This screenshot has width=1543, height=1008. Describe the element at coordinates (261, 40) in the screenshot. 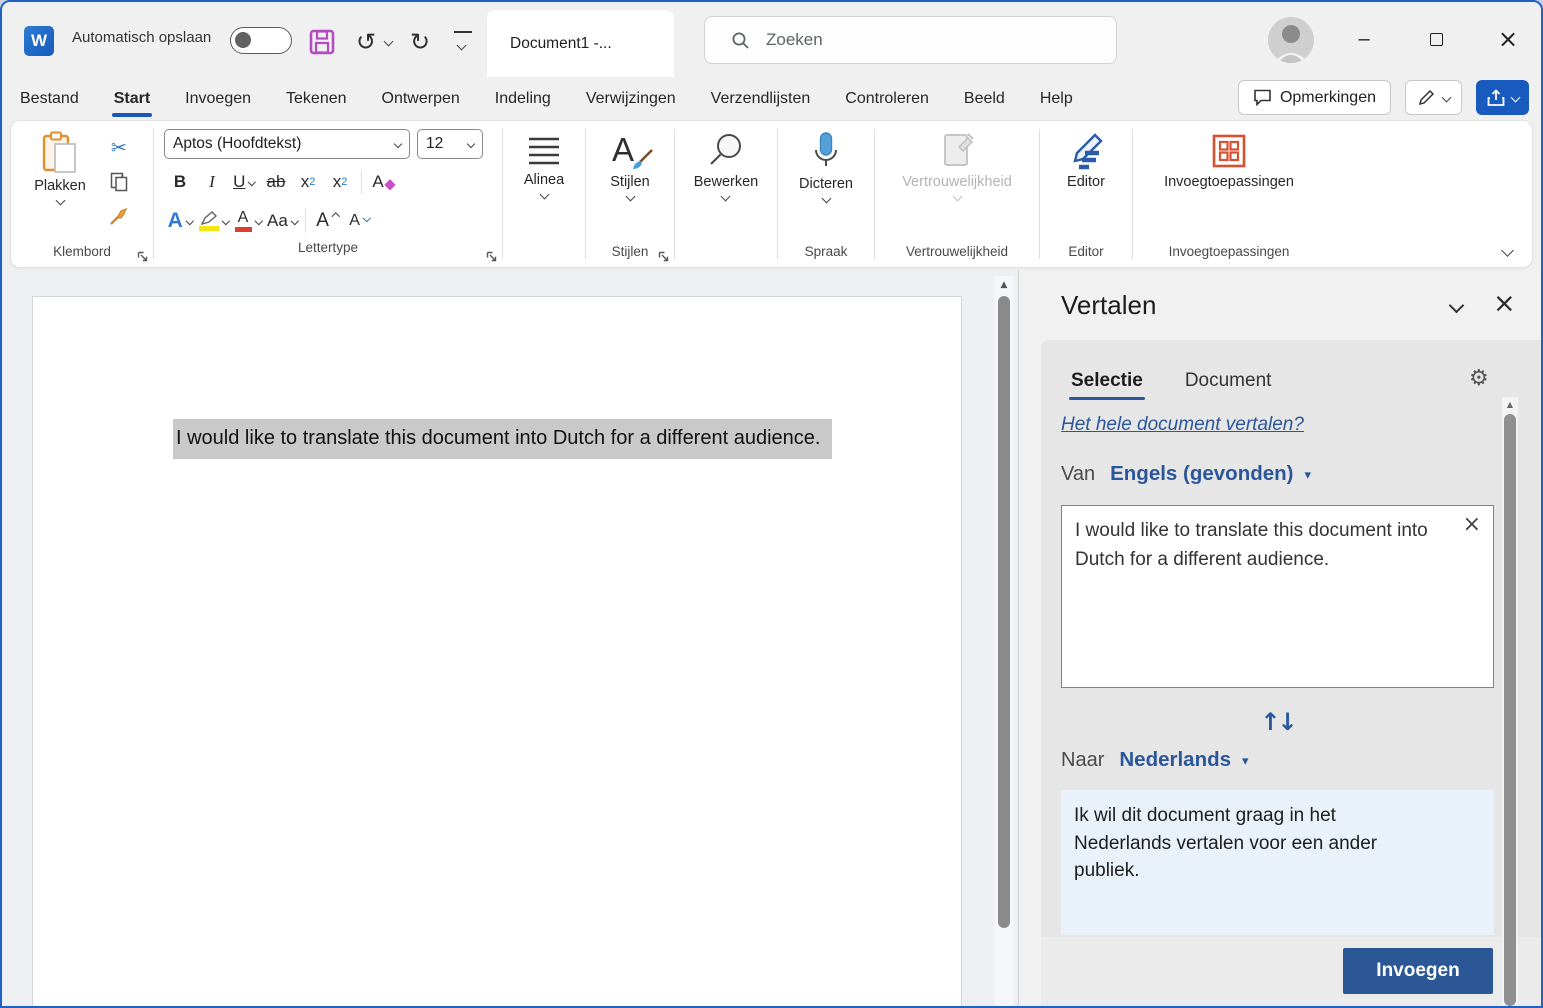

I see `autosave-toggle` at that location.